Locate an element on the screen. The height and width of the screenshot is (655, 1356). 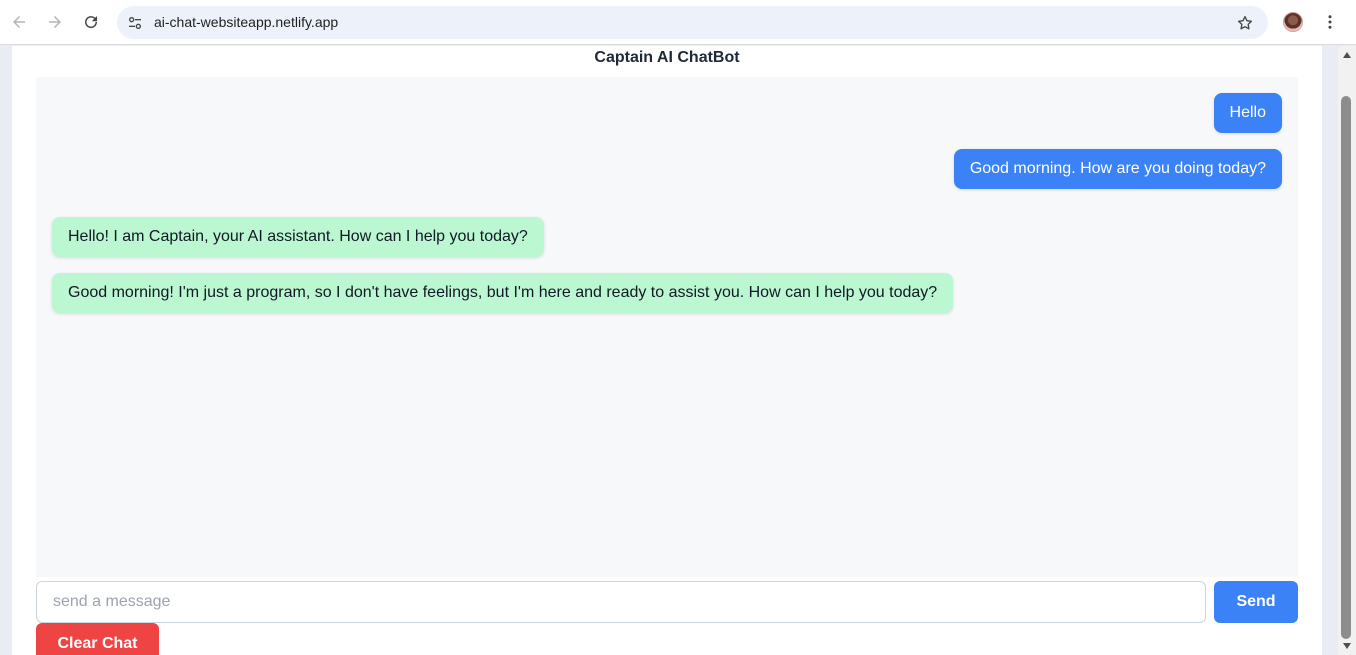
back-icon is located at coordinates (19, 22).